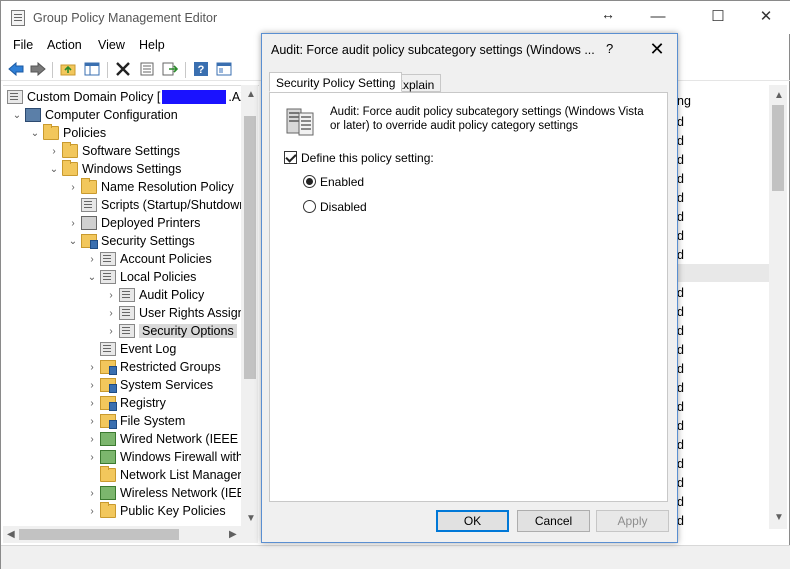  I want to click on tree-root: Custom Domain Policy [.AZU, so click(132, 97).